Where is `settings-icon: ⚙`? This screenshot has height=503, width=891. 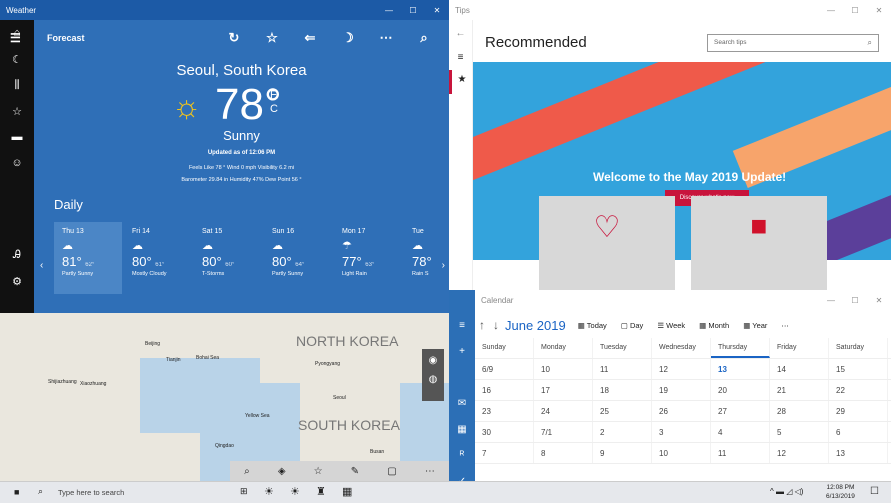 settings-icon: ⚙ is located at coordinates (17, 281).